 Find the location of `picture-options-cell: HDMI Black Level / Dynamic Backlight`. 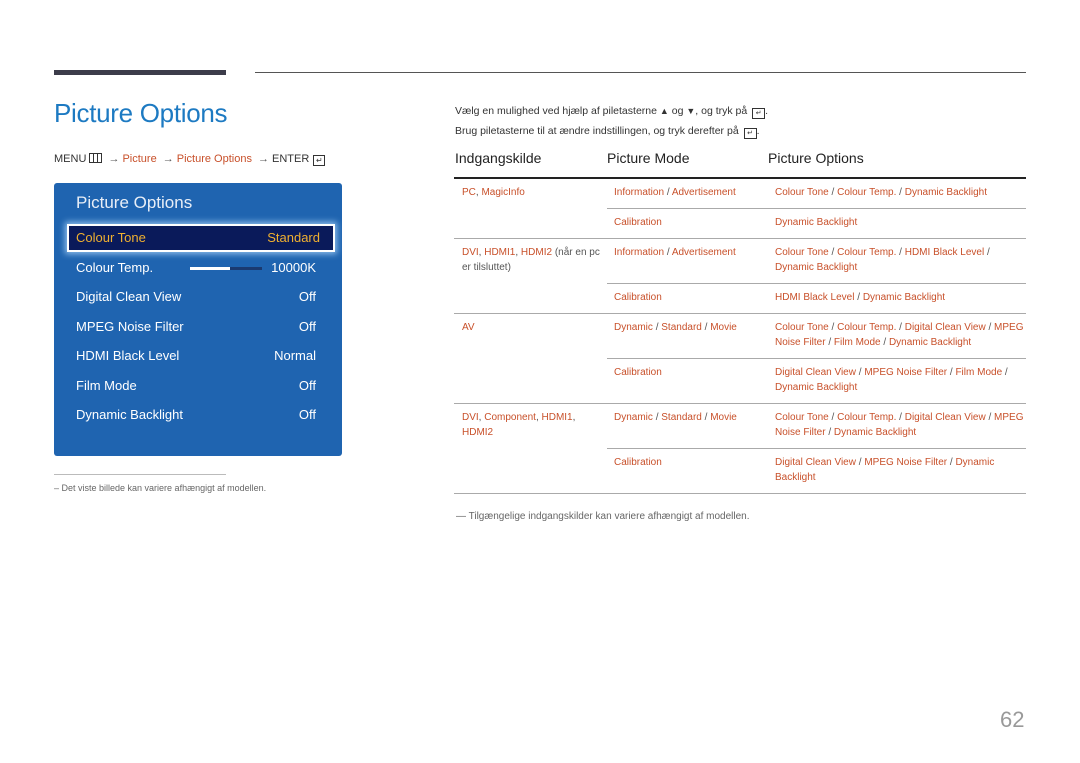

picture-options-cell: HDMI Black Level / Dynamic Backlight is located at coordinates (900, 298).